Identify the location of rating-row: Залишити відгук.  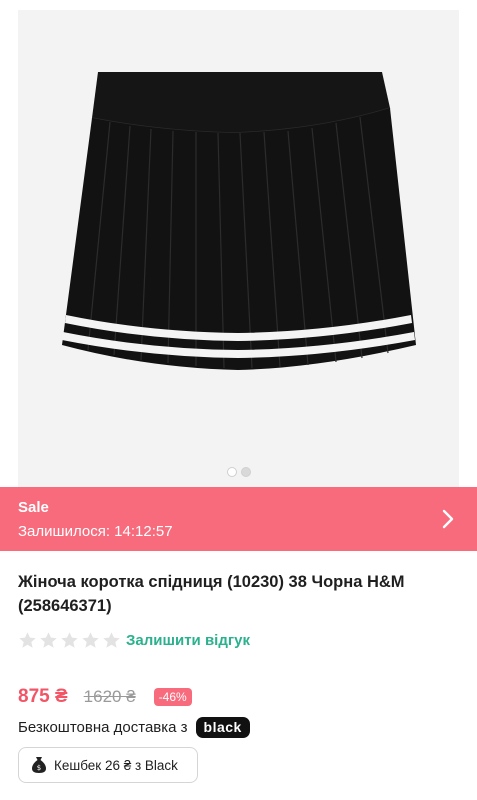
(134, 640).